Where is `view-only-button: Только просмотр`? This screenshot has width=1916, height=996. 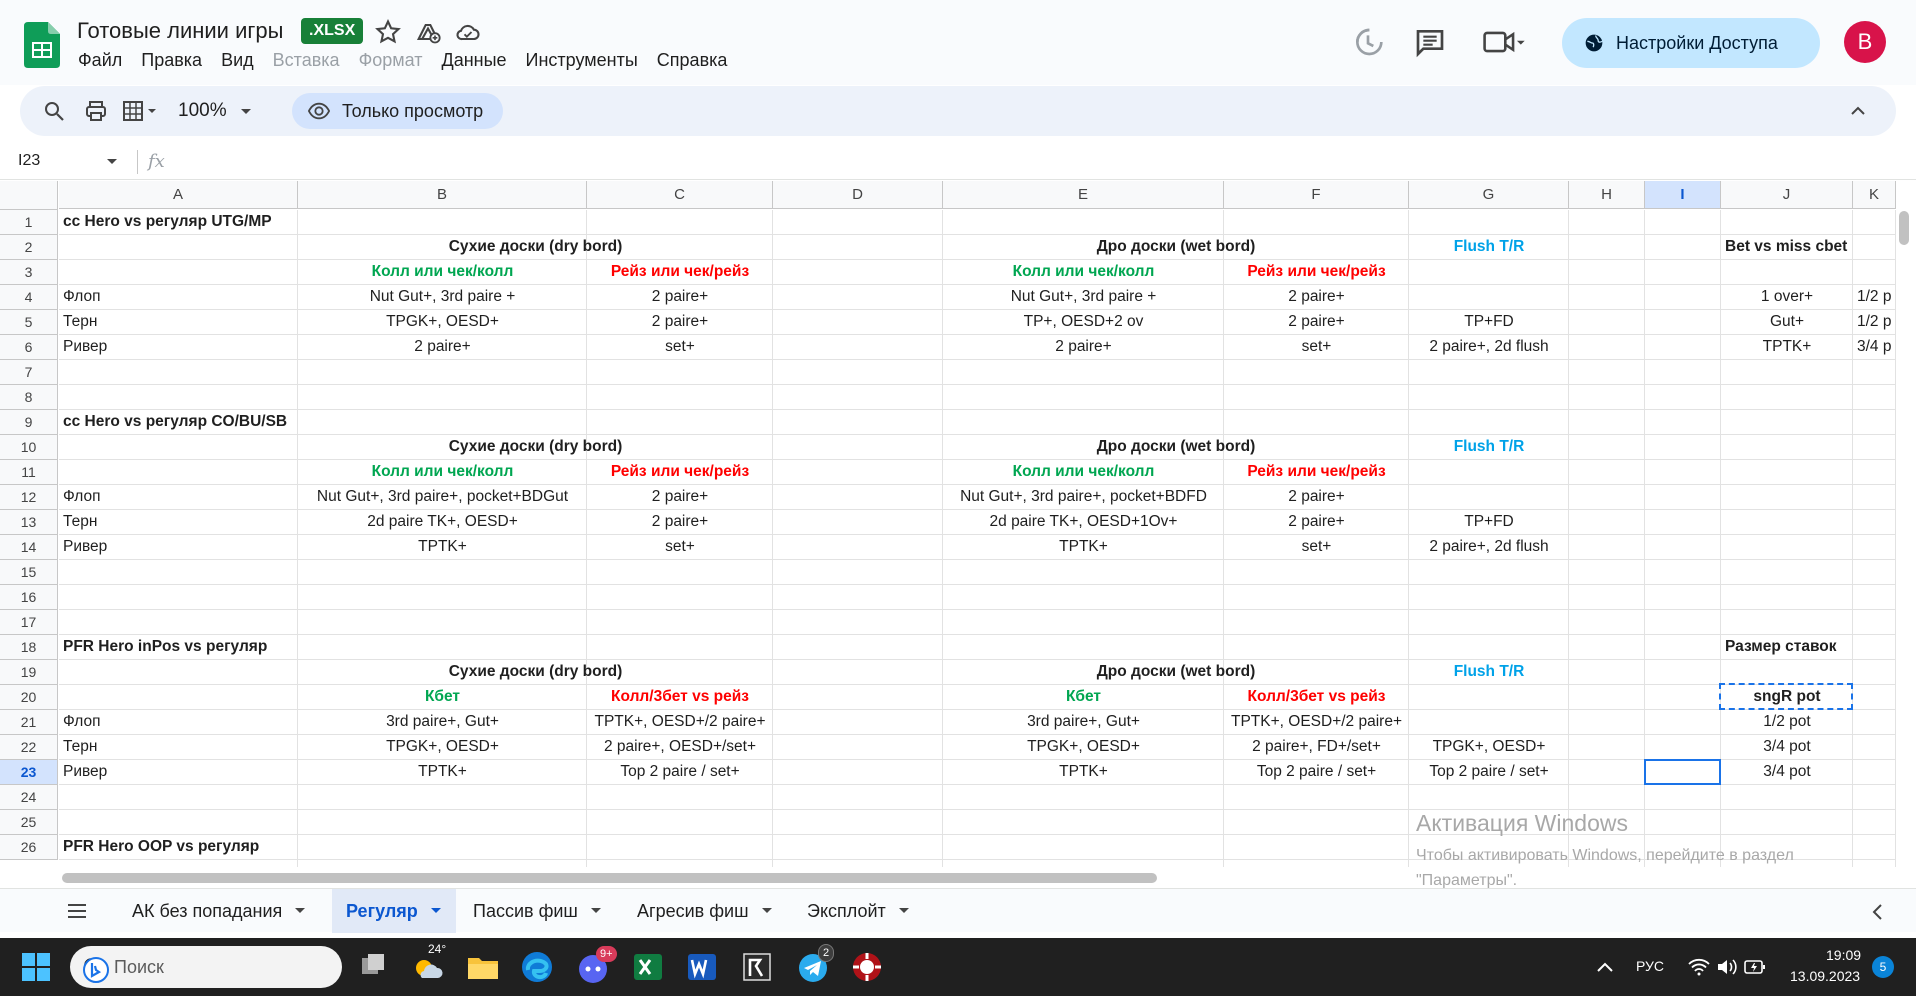
view-only-button: Только просмотр is located at coordinates (398, 111).